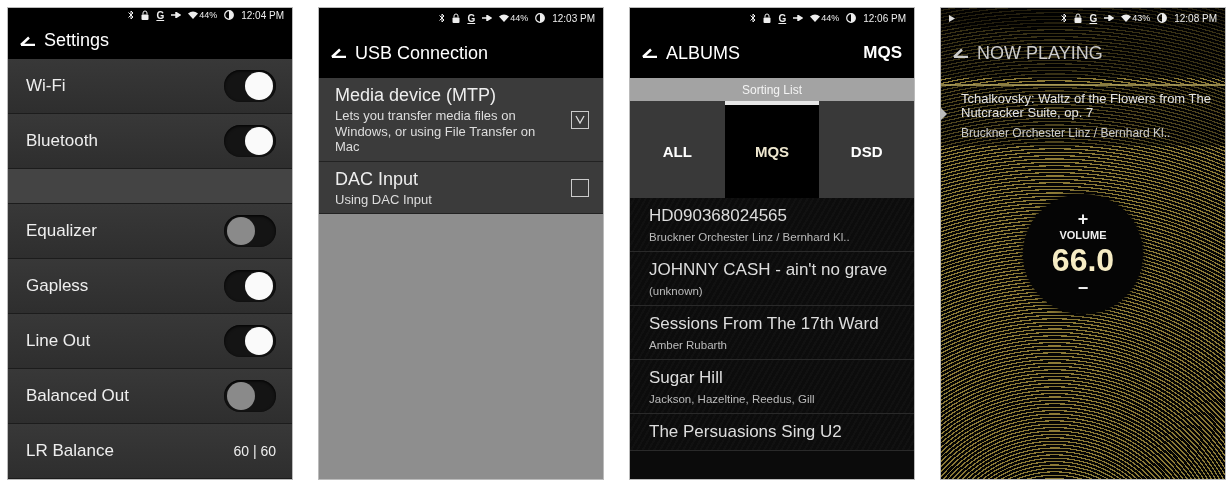 This screenshot has height=480, width=1227. I want to click on album-artist: Bruckner Orchester Linz / Bernhard Kl.., so click(750, 237).